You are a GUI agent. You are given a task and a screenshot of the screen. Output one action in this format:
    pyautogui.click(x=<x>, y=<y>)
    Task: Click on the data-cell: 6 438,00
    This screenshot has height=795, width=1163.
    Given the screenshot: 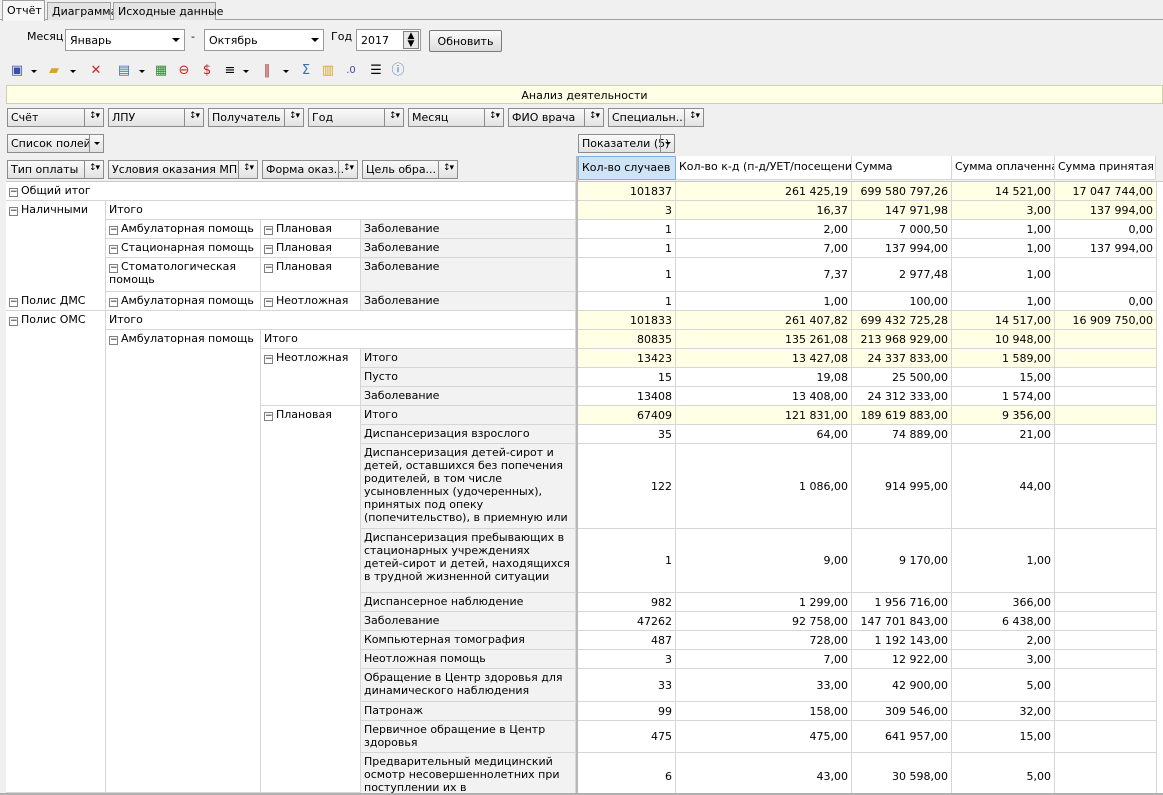 What is the action you would take?
    pyautogui.click(x=1003, y=621)
    